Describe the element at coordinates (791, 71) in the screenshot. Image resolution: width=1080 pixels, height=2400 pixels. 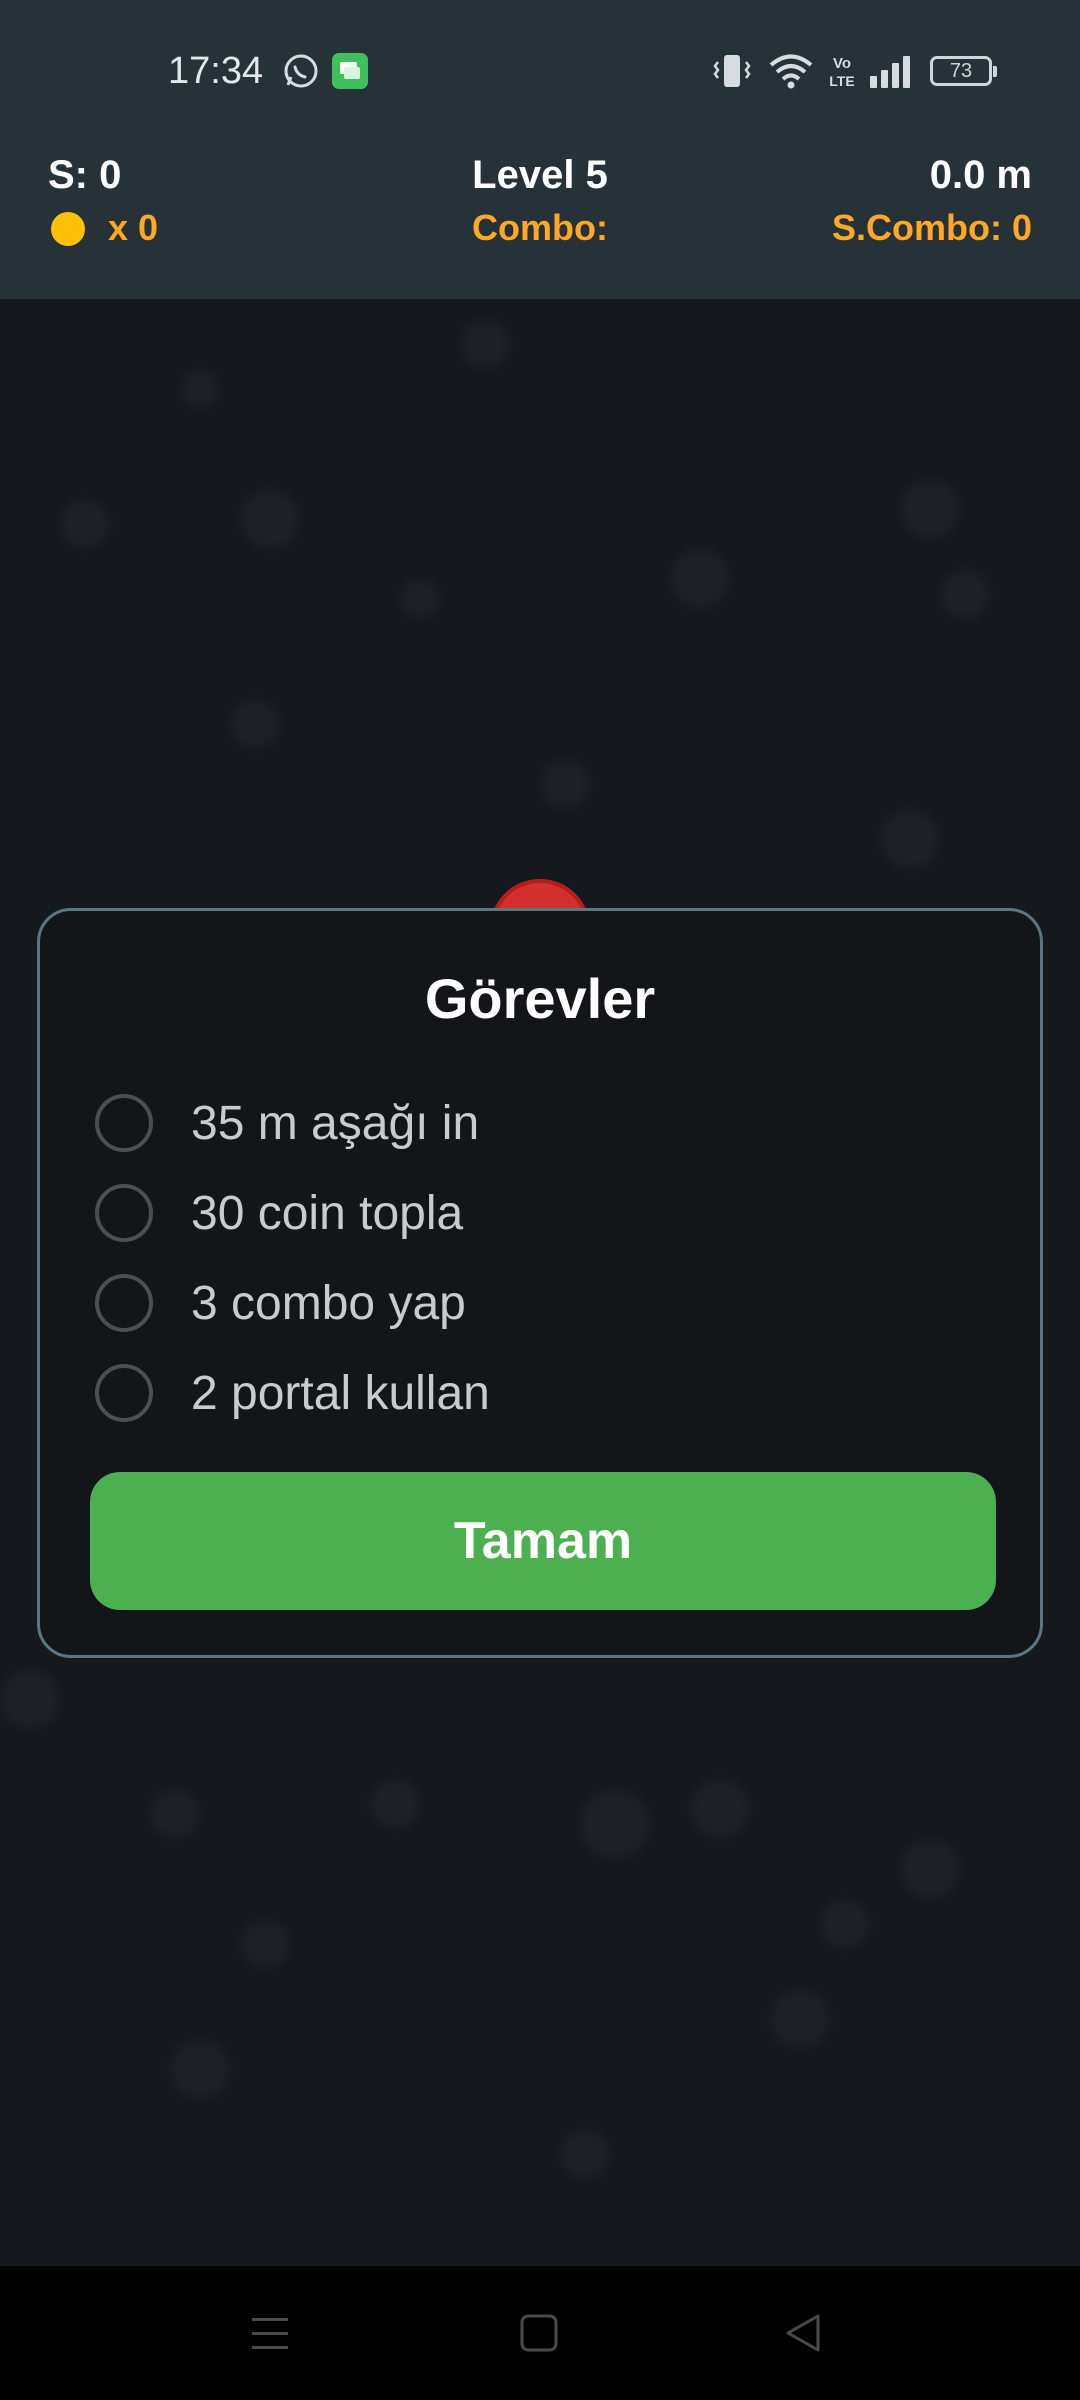
I see `wifi-icon` at that location.